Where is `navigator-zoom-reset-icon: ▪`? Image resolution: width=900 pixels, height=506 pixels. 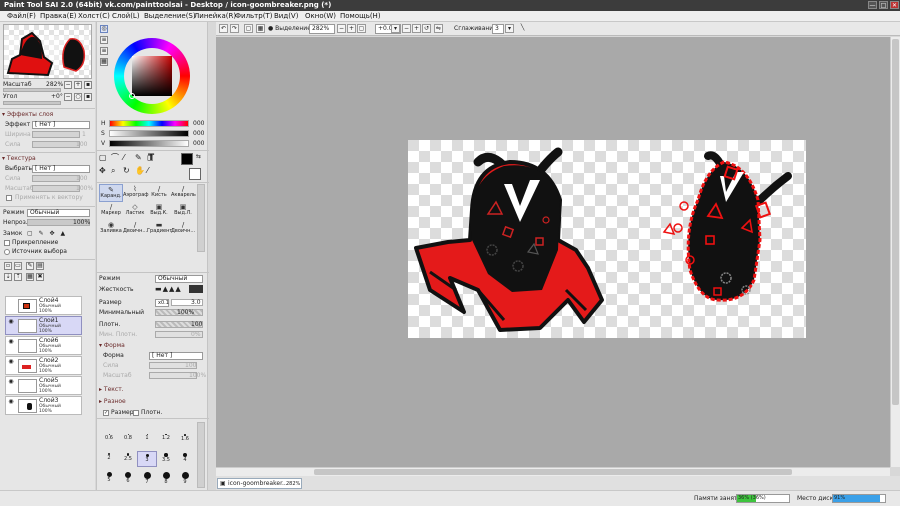 navigator-zoom-reset-icon: ▪ is located at coordinates (88, 85).